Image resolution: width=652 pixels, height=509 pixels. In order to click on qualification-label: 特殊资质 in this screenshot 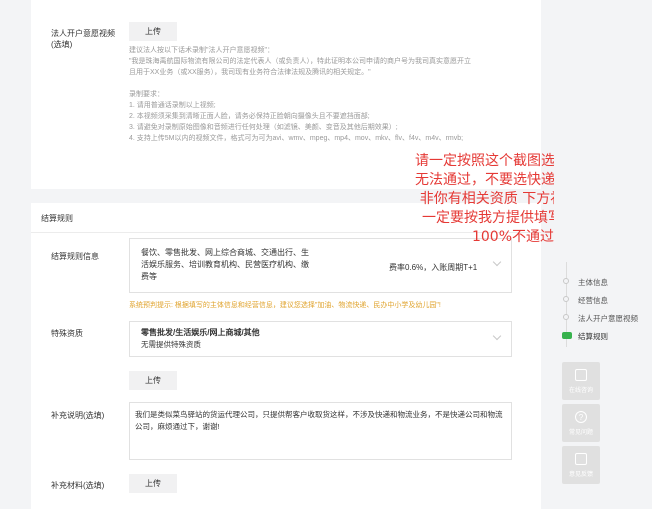, I will do `click(67, 333)`.